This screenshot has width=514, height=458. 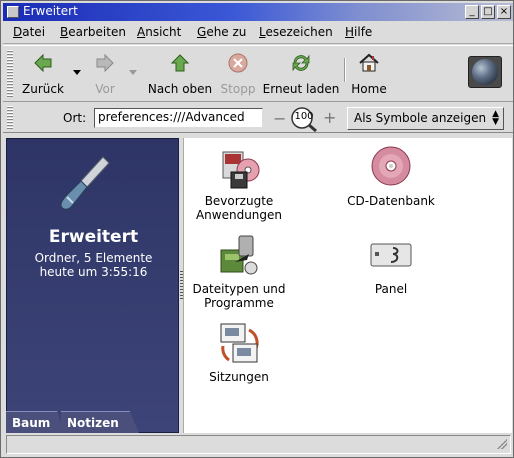 I want to click on location-input: preferences:///Advanced, so click(x=178, y=118).